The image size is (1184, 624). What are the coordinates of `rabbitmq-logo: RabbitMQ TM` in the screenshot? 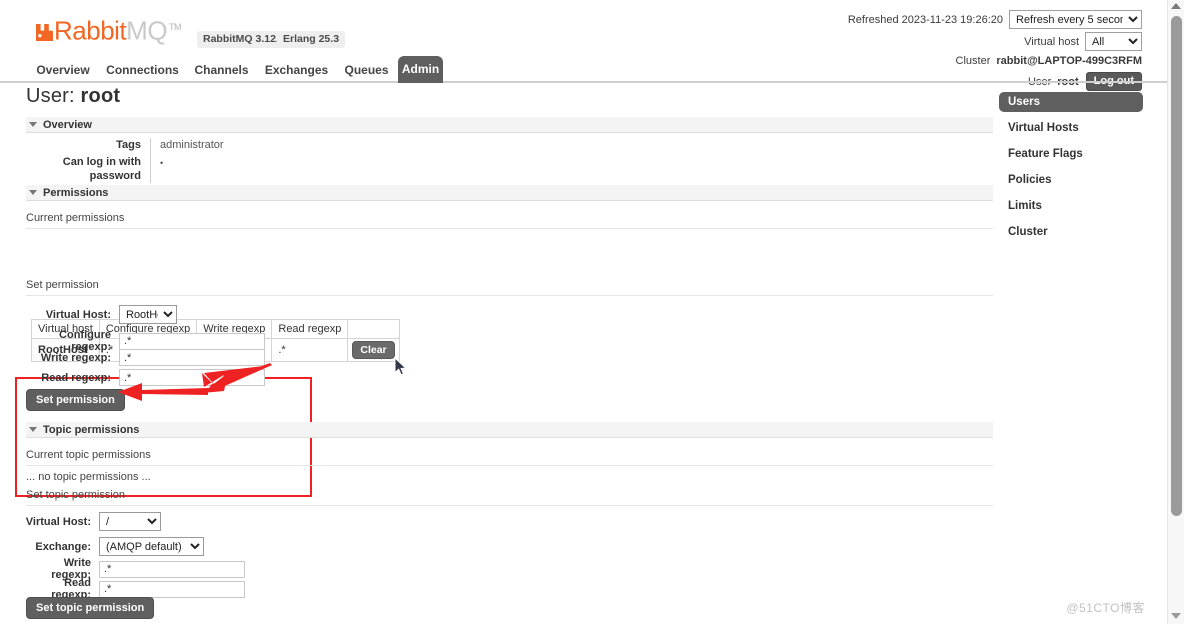 It's located at (109, 30).